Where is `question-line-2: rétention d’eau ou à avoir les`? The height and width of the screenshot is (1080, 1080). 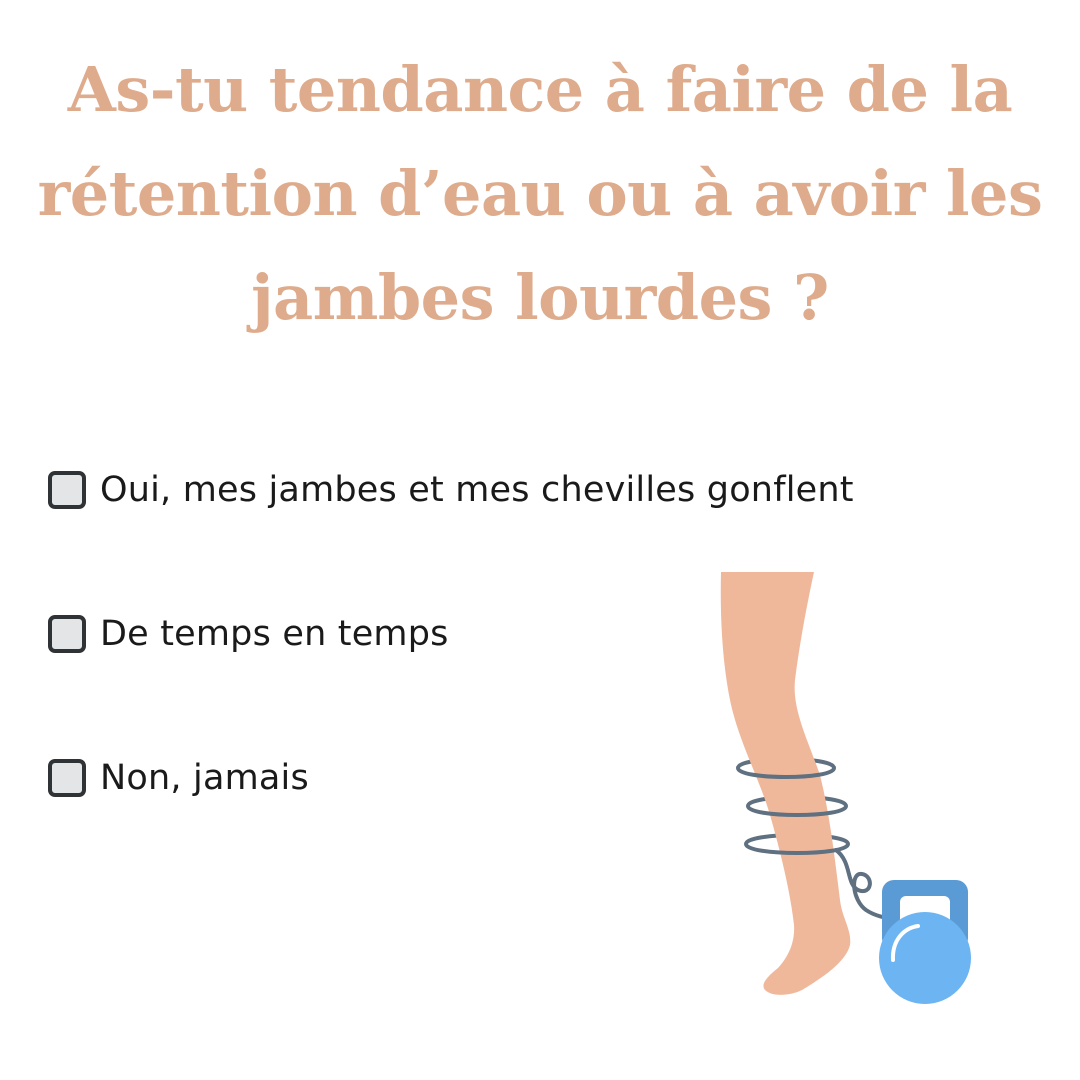
question-line-2: rétention d’eau ou à avoir les is located at coordinates (540, 193).